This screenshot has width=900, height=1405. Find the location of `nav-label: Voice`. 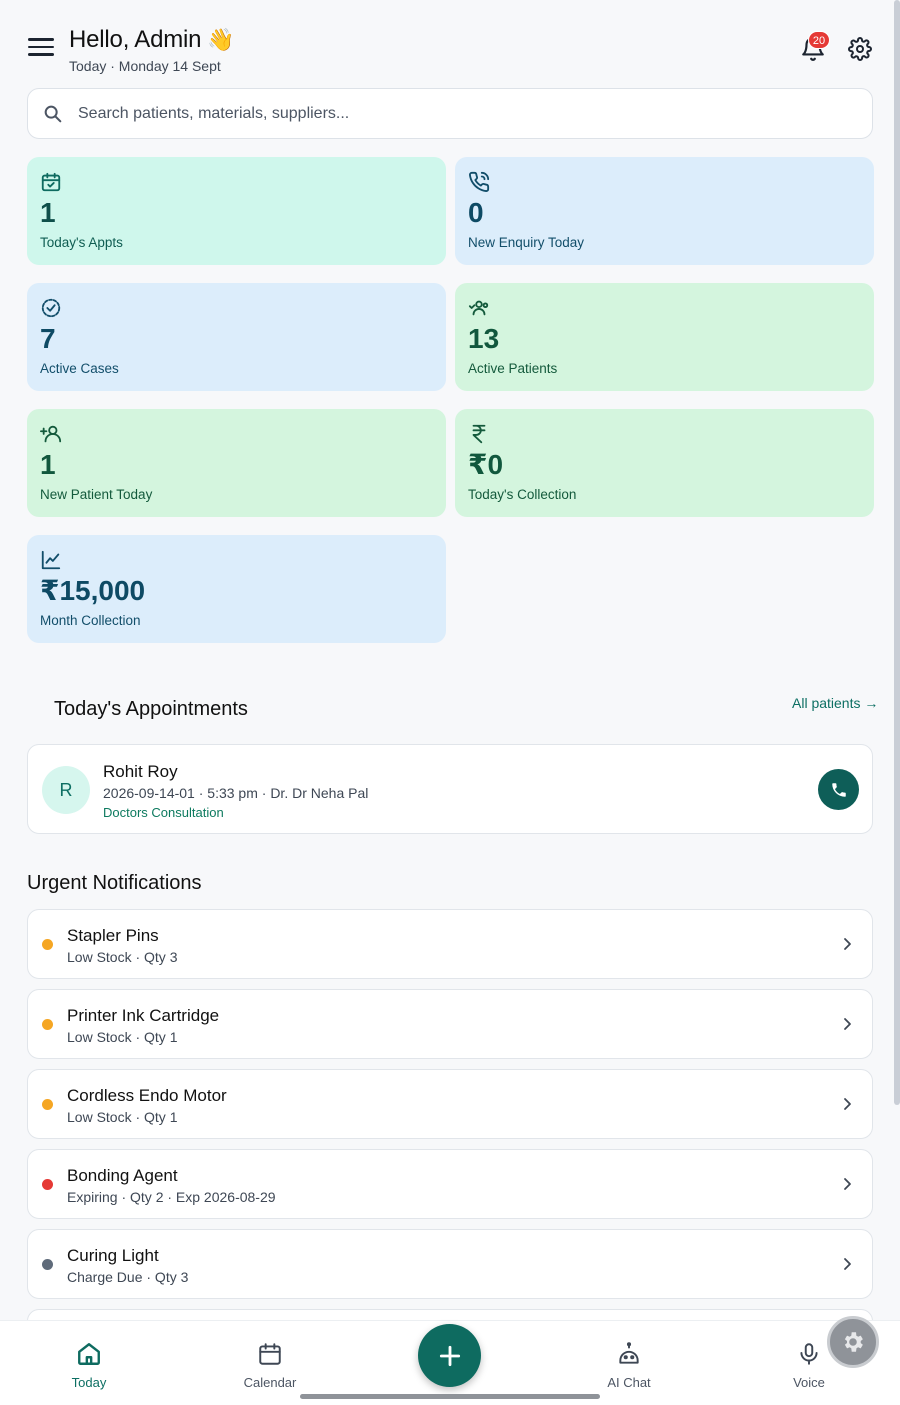

nav-label: Voice is located at coordinates (809, 1382).